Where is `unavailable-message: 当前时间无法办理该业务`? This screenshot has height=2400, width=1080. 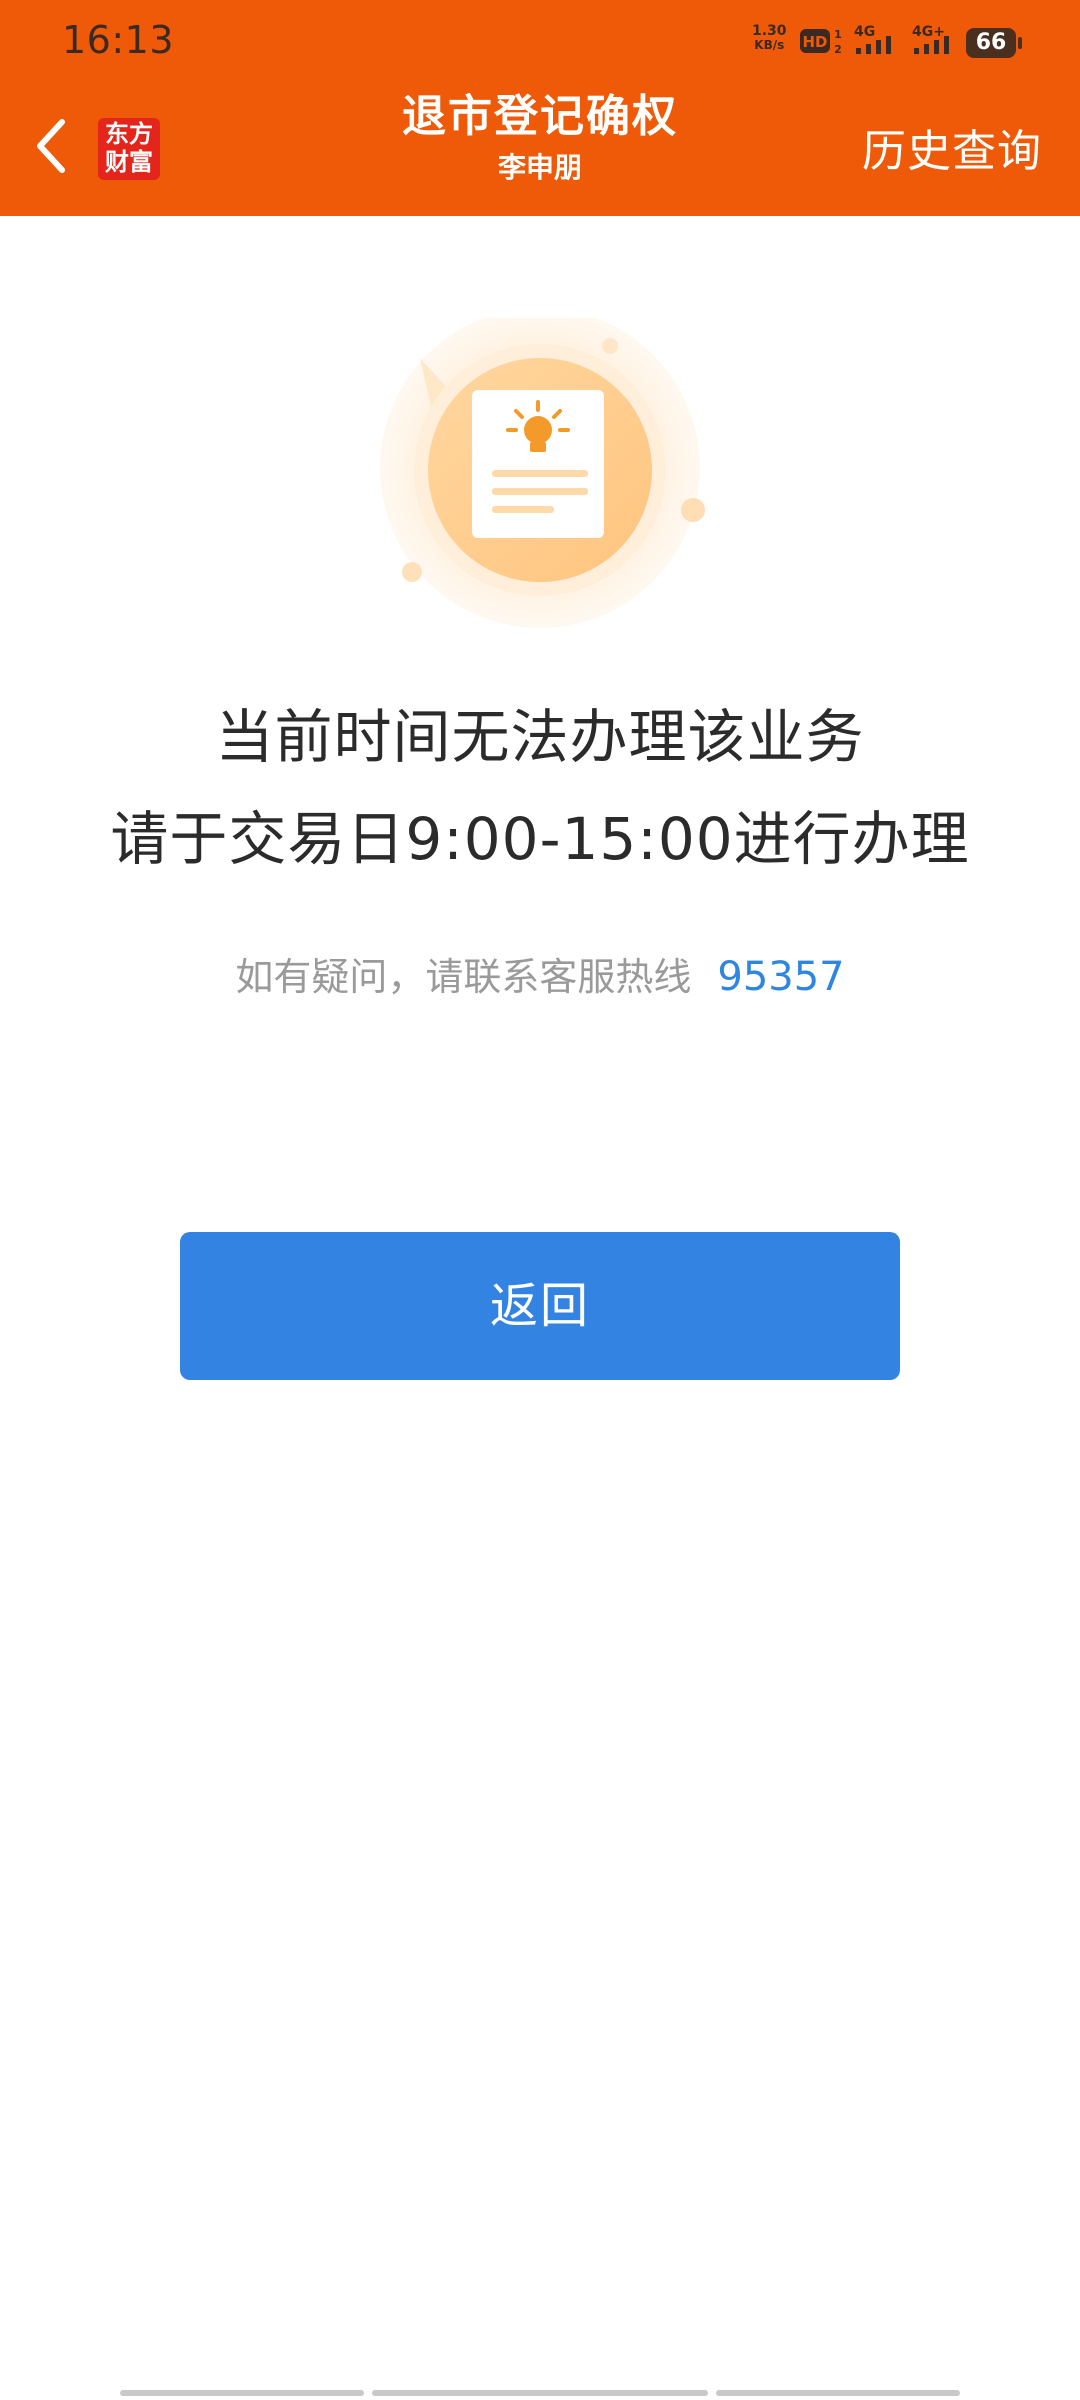 unavailable-message: 当前时间无法办理该业务 is located at coordinates (540, 737).